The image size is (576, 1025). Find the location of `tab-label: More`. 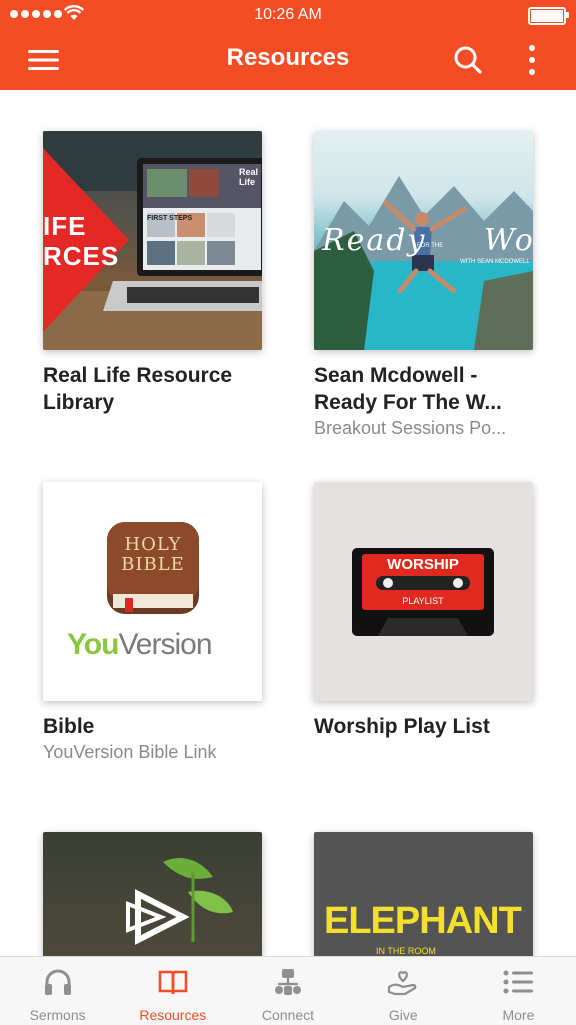

tab-label: More is located at coordinates (518, 1015).